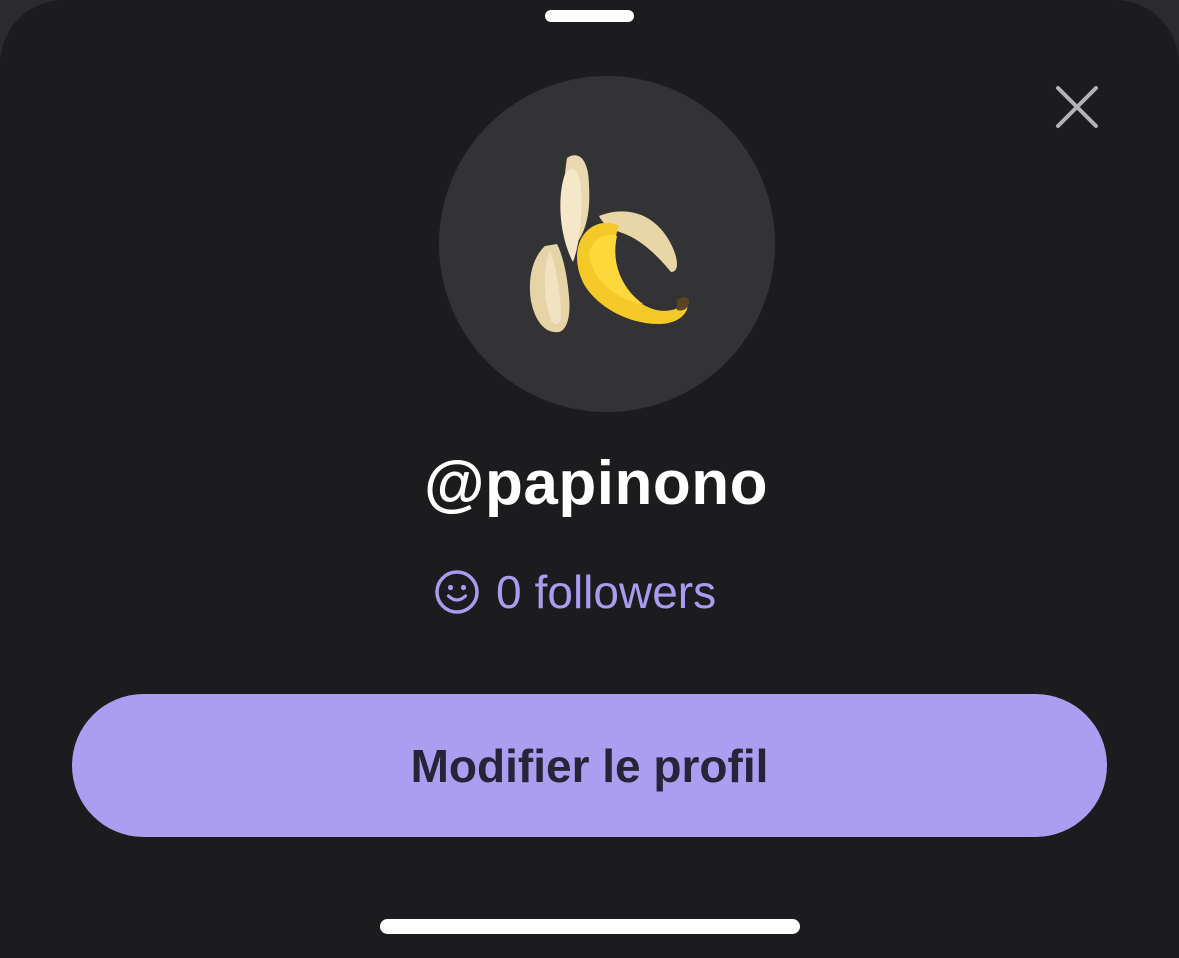 This screenshot has width=1179, height=958. I want to click on avatar, so click(607, 244).